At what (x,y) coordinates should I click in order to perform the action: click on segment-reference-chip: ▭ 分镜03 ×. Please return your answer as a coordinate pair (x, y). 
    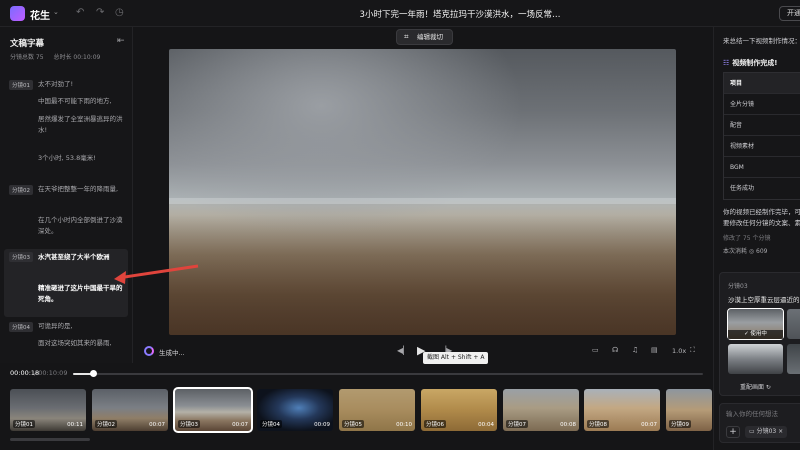
    Looking at the image, I should click on (766, 432).